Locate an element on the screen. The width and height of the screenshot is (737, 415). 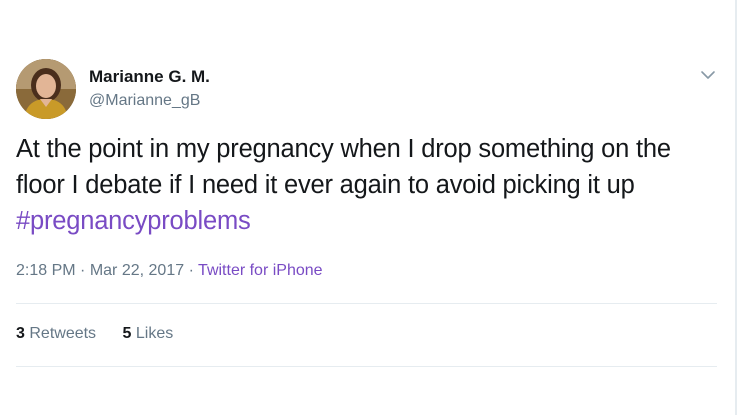
display-name: Marianne G. M. is located at coordinates (149, 77).